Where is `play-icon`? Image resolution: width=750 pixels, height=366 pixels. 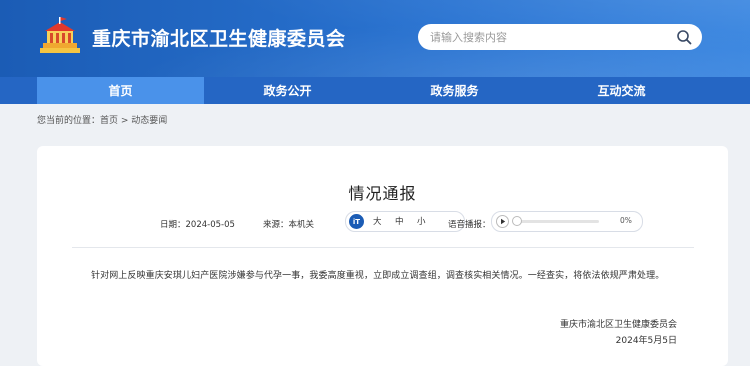 play-icon is located at coordinates (502, 221).